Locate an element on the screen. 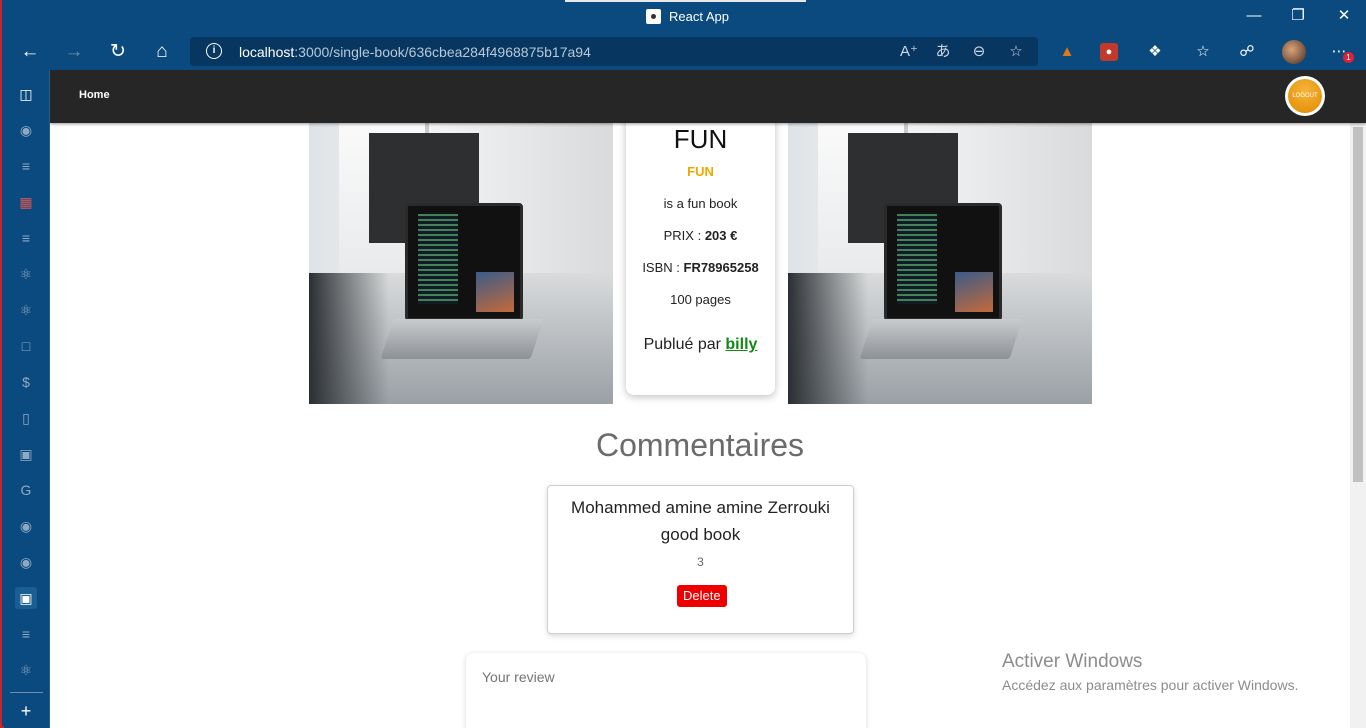 Image resolution: width=1366 pixels, height=728 pixels. published-by-label: Publué par is located at coordinates (684, 344).